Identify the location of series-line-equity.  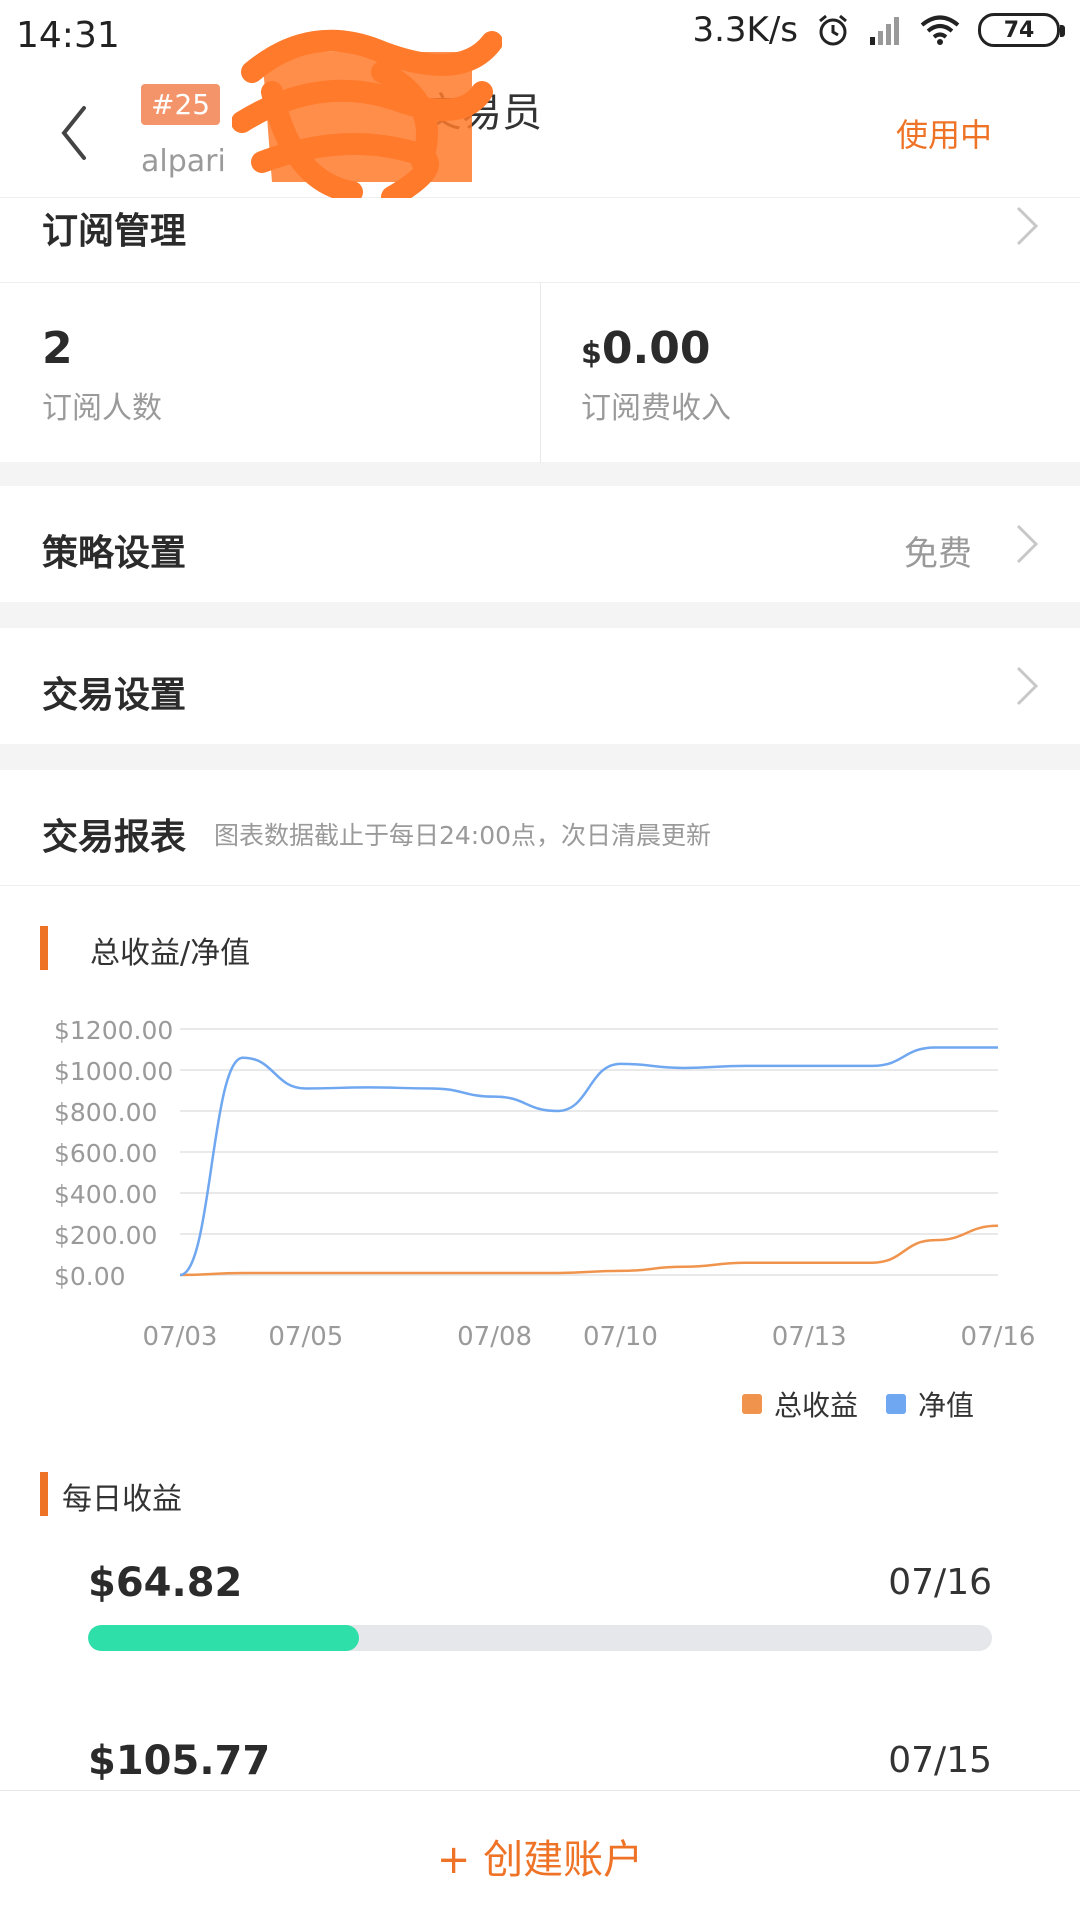
(588, 1161).